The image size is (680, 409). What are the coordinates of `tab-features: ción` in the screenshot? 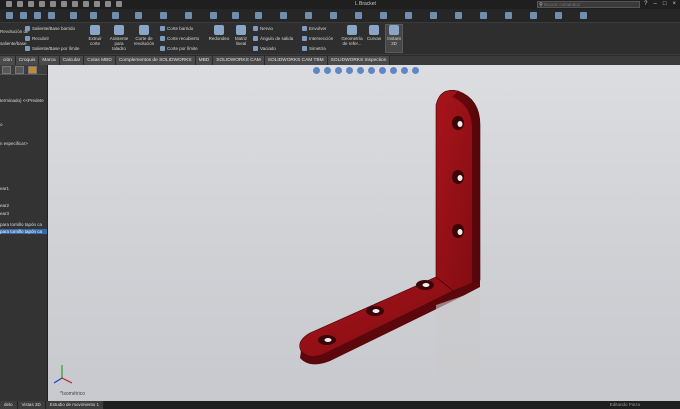 It's located at (8, 60).